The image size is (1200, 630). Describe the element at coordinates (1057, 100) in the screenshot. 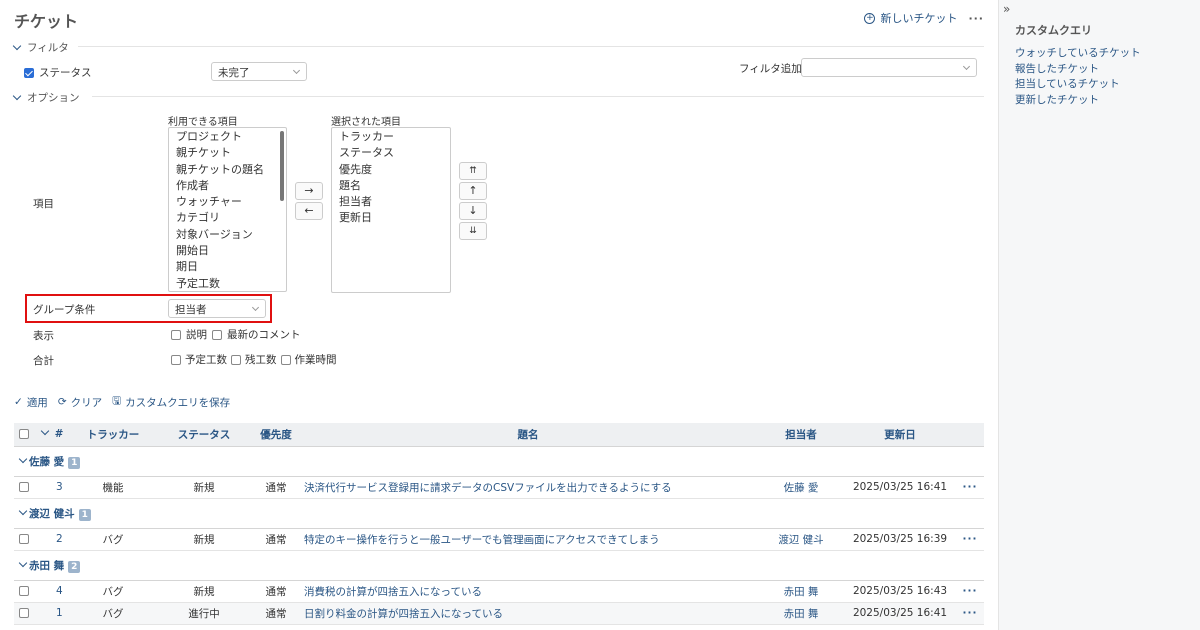

I see `custom-query-link: 更新したチケット` at that location.